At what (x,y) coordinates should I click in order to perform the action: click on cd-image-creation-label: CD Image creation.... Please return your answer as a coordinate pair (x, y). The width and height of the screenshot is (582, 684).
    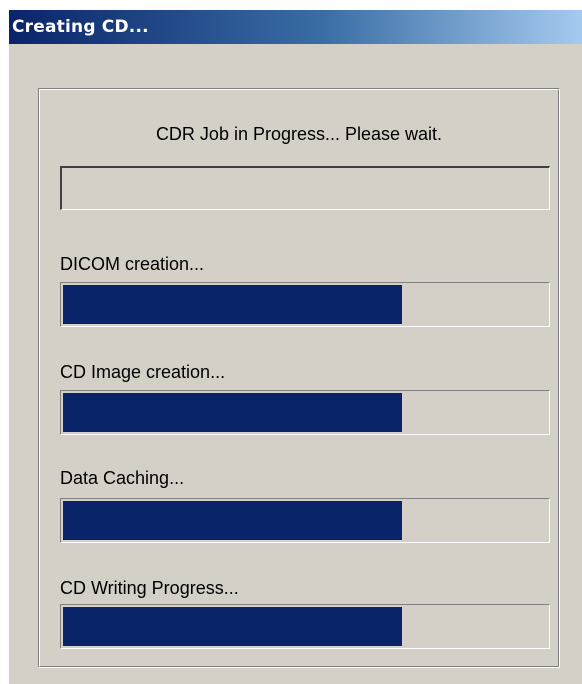
    Looking at the image, I should click on (143, 372).